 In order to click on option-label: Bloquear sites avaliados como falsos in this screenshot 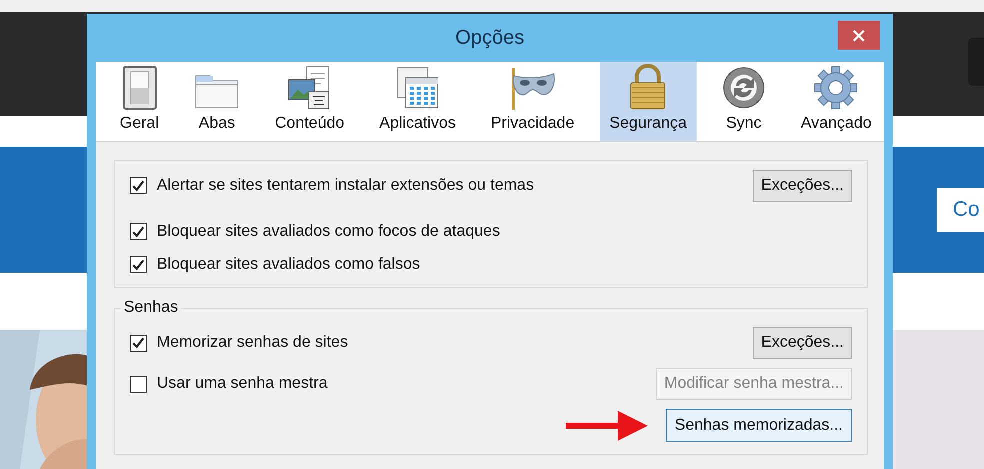, I will do `click(288, 264)`.